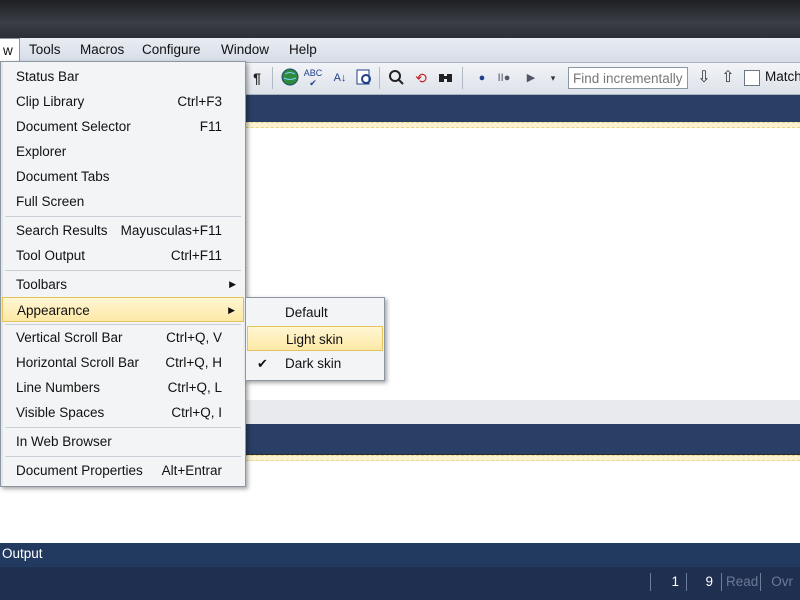 The height and width of the screenshot is (600, 800). I want to click on menu-item-search-results: Search Results Mayusculas+F11, so click(123, 230).